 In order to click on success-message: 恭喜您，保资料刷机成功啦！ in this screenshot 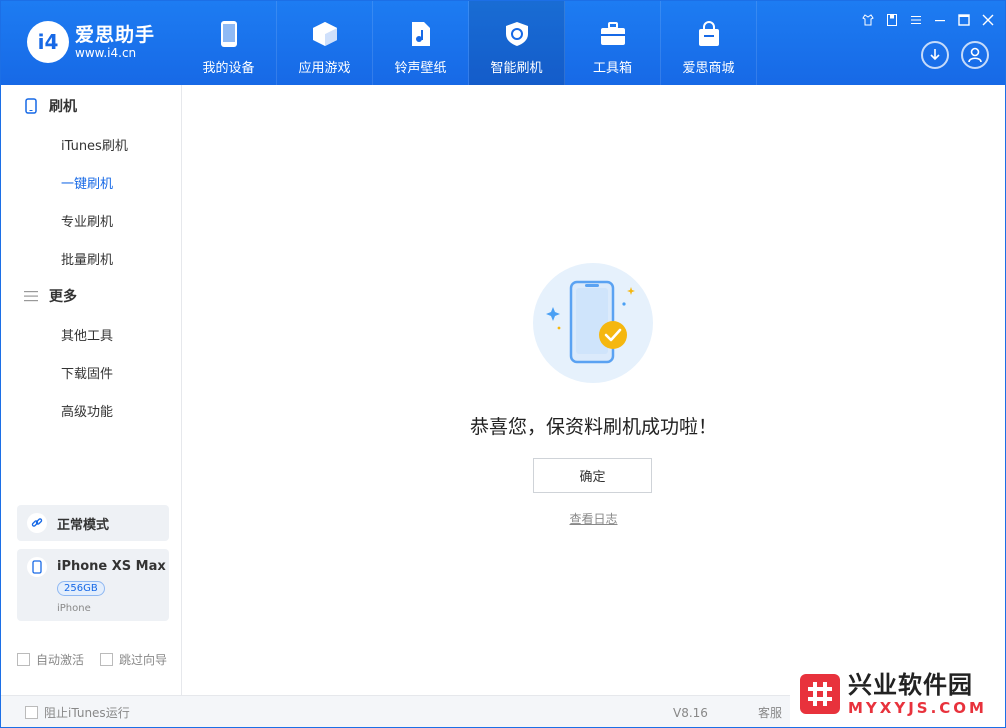, I will do `click(593, 427)`.